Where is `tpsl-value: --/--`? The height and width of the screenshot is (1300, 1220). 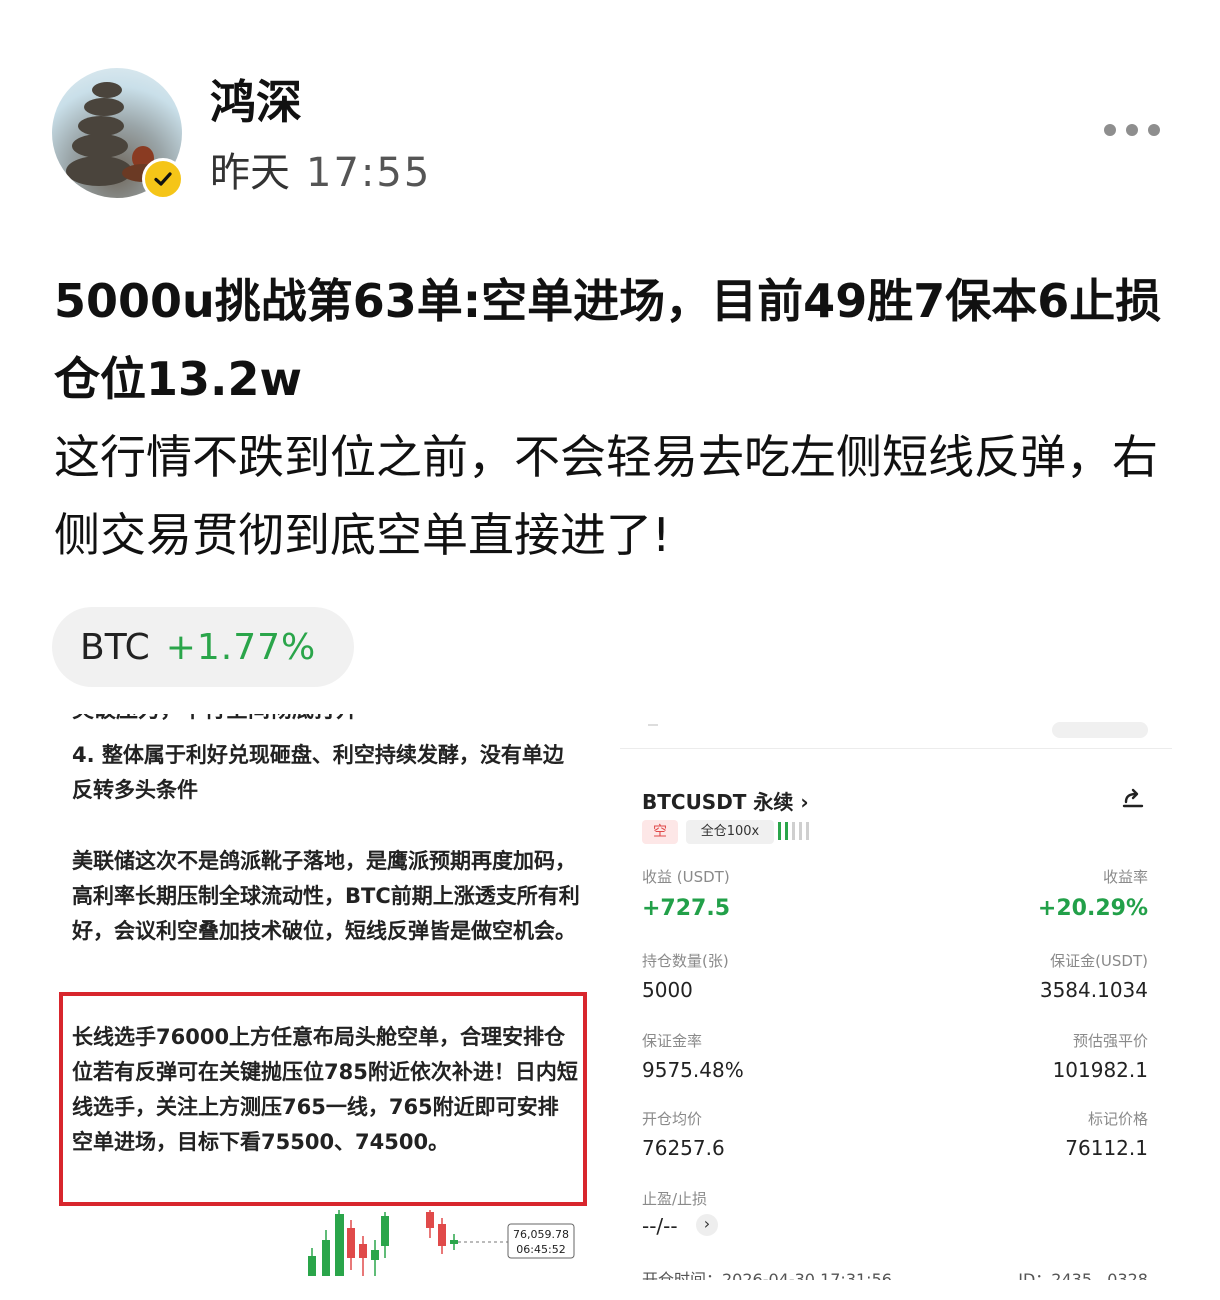
tpsl-value: --/-- is located at coordinates (660, 1226).